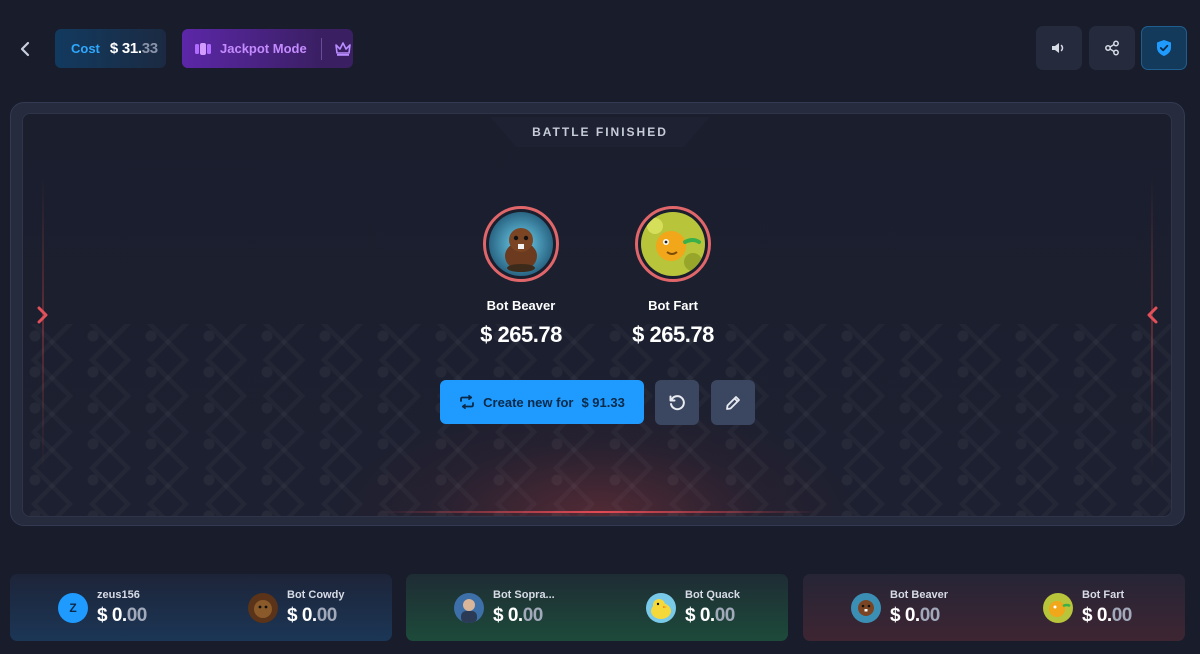 The height and width of the screenshot is (654, 1200). I want to click on avatar: Z, so click(73, 607).